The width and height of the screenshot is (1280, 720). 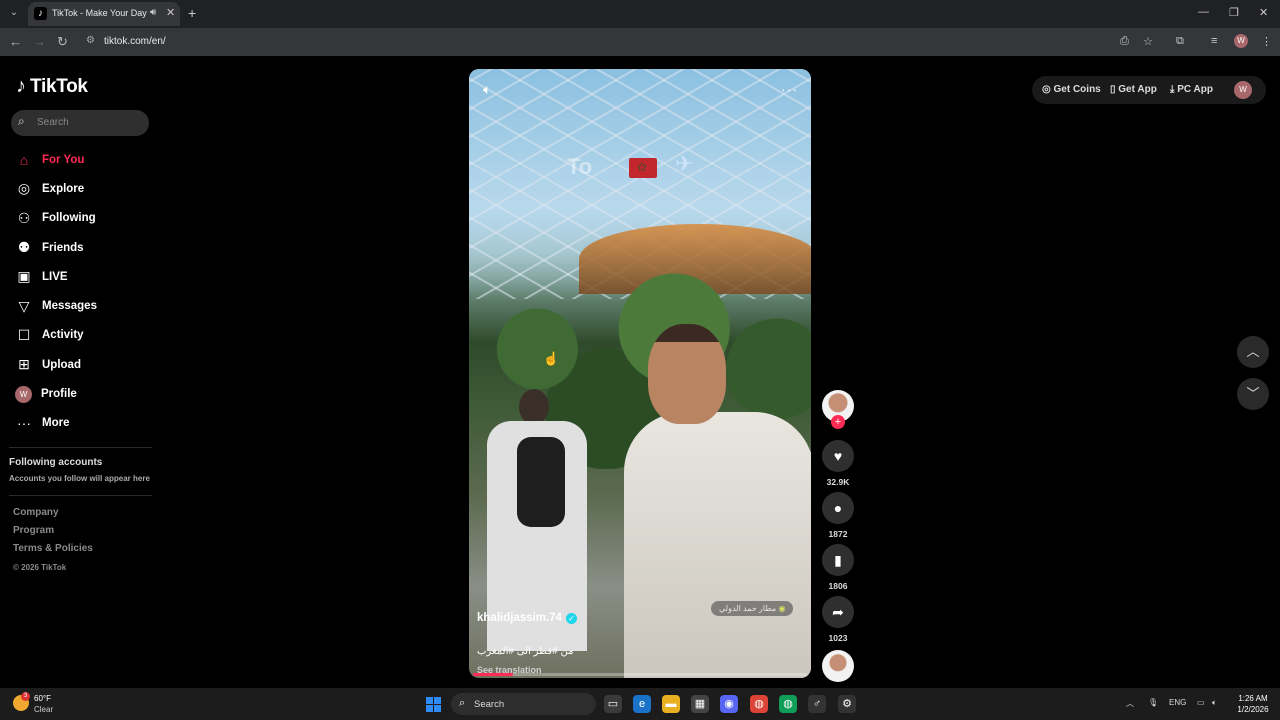 I want to click on bookmark-icon: ▮, so click(x=838, y=560).